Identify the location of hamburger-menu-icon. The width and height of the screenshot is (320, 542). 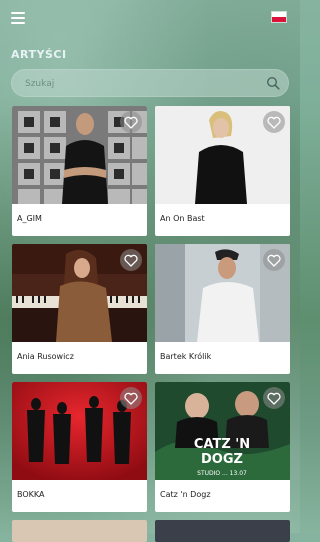
(18, 18).